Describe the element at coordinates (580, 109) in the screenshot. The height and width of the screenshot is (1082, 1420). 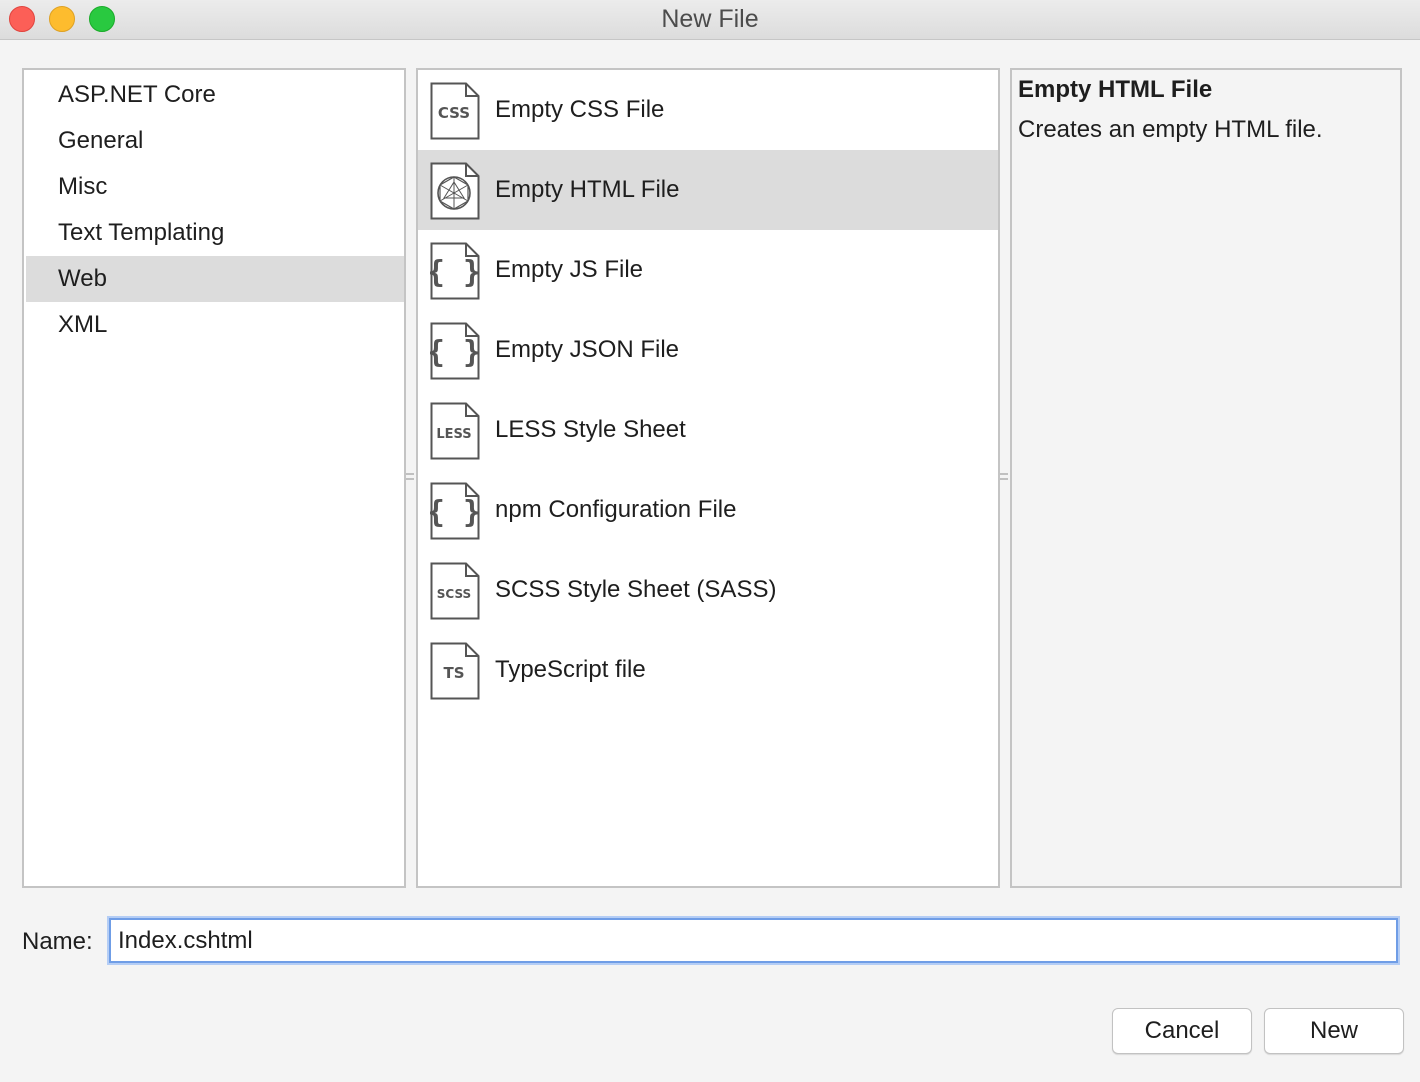
I see `template-label: Empty CSS File` at that location.